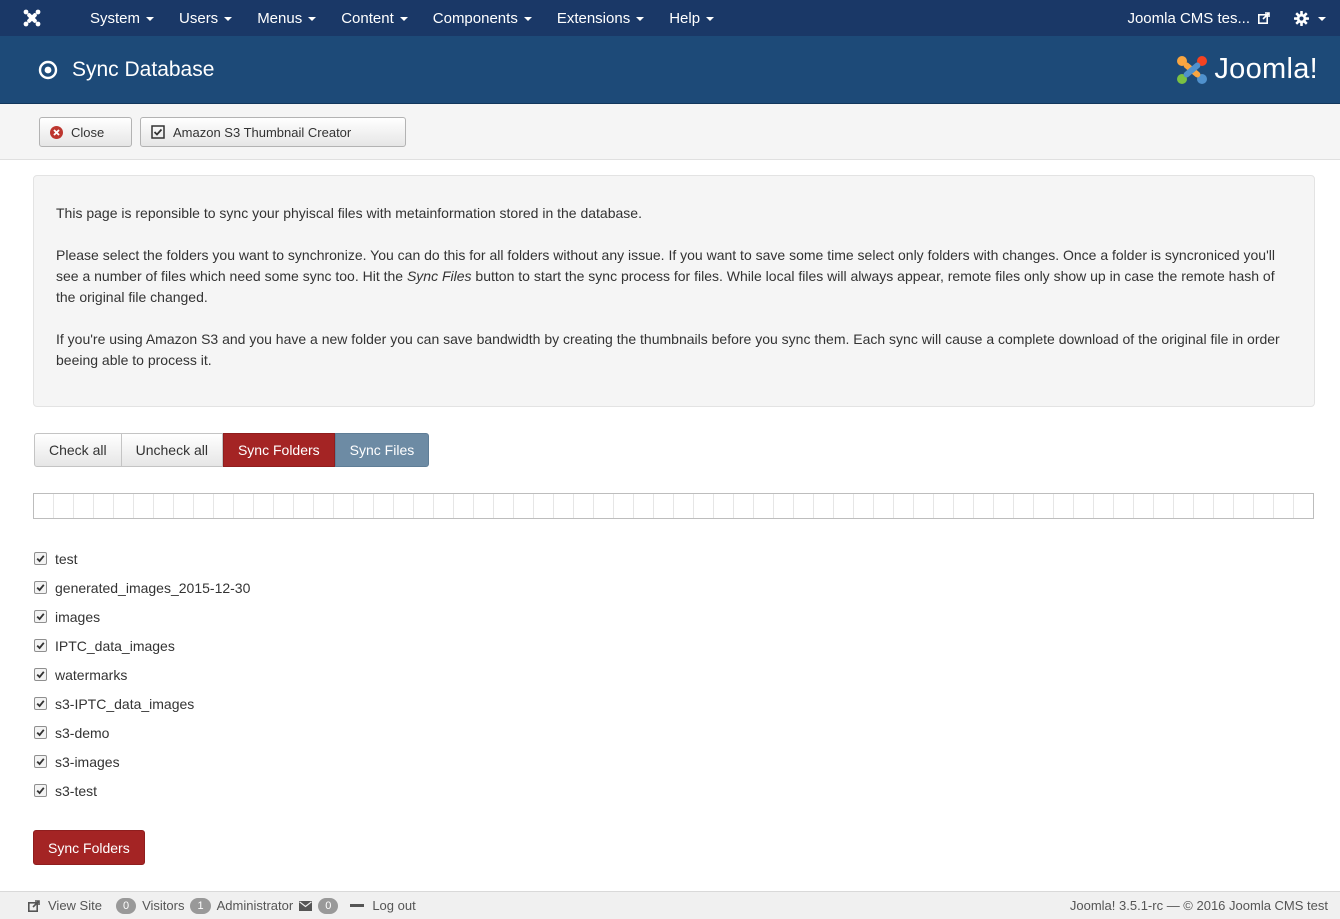 Image resolution: width=1340 pixels, height=919 pixels. Describe the element at coordinates (85, 132) in the screenshot. I see `close-button: Close` at that location.